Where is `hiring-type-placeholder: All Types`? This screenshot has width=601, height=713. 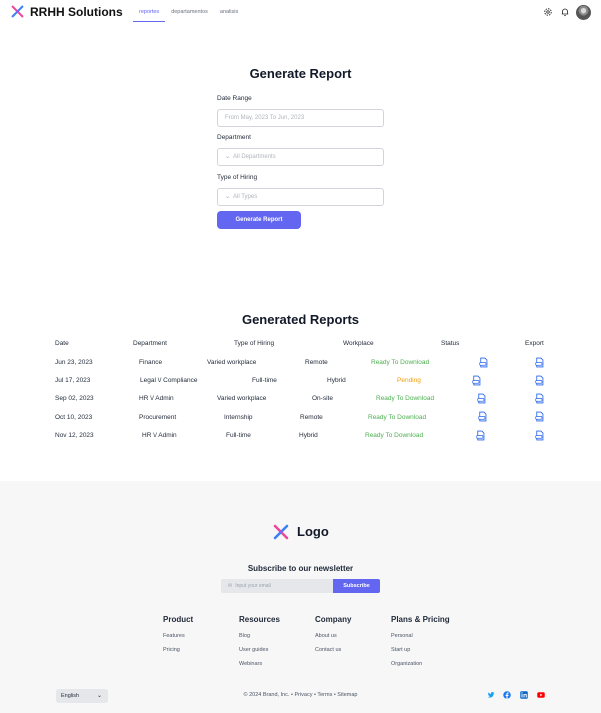
hiring-type-placeholder: All Types is located at coordinates (245, 197).